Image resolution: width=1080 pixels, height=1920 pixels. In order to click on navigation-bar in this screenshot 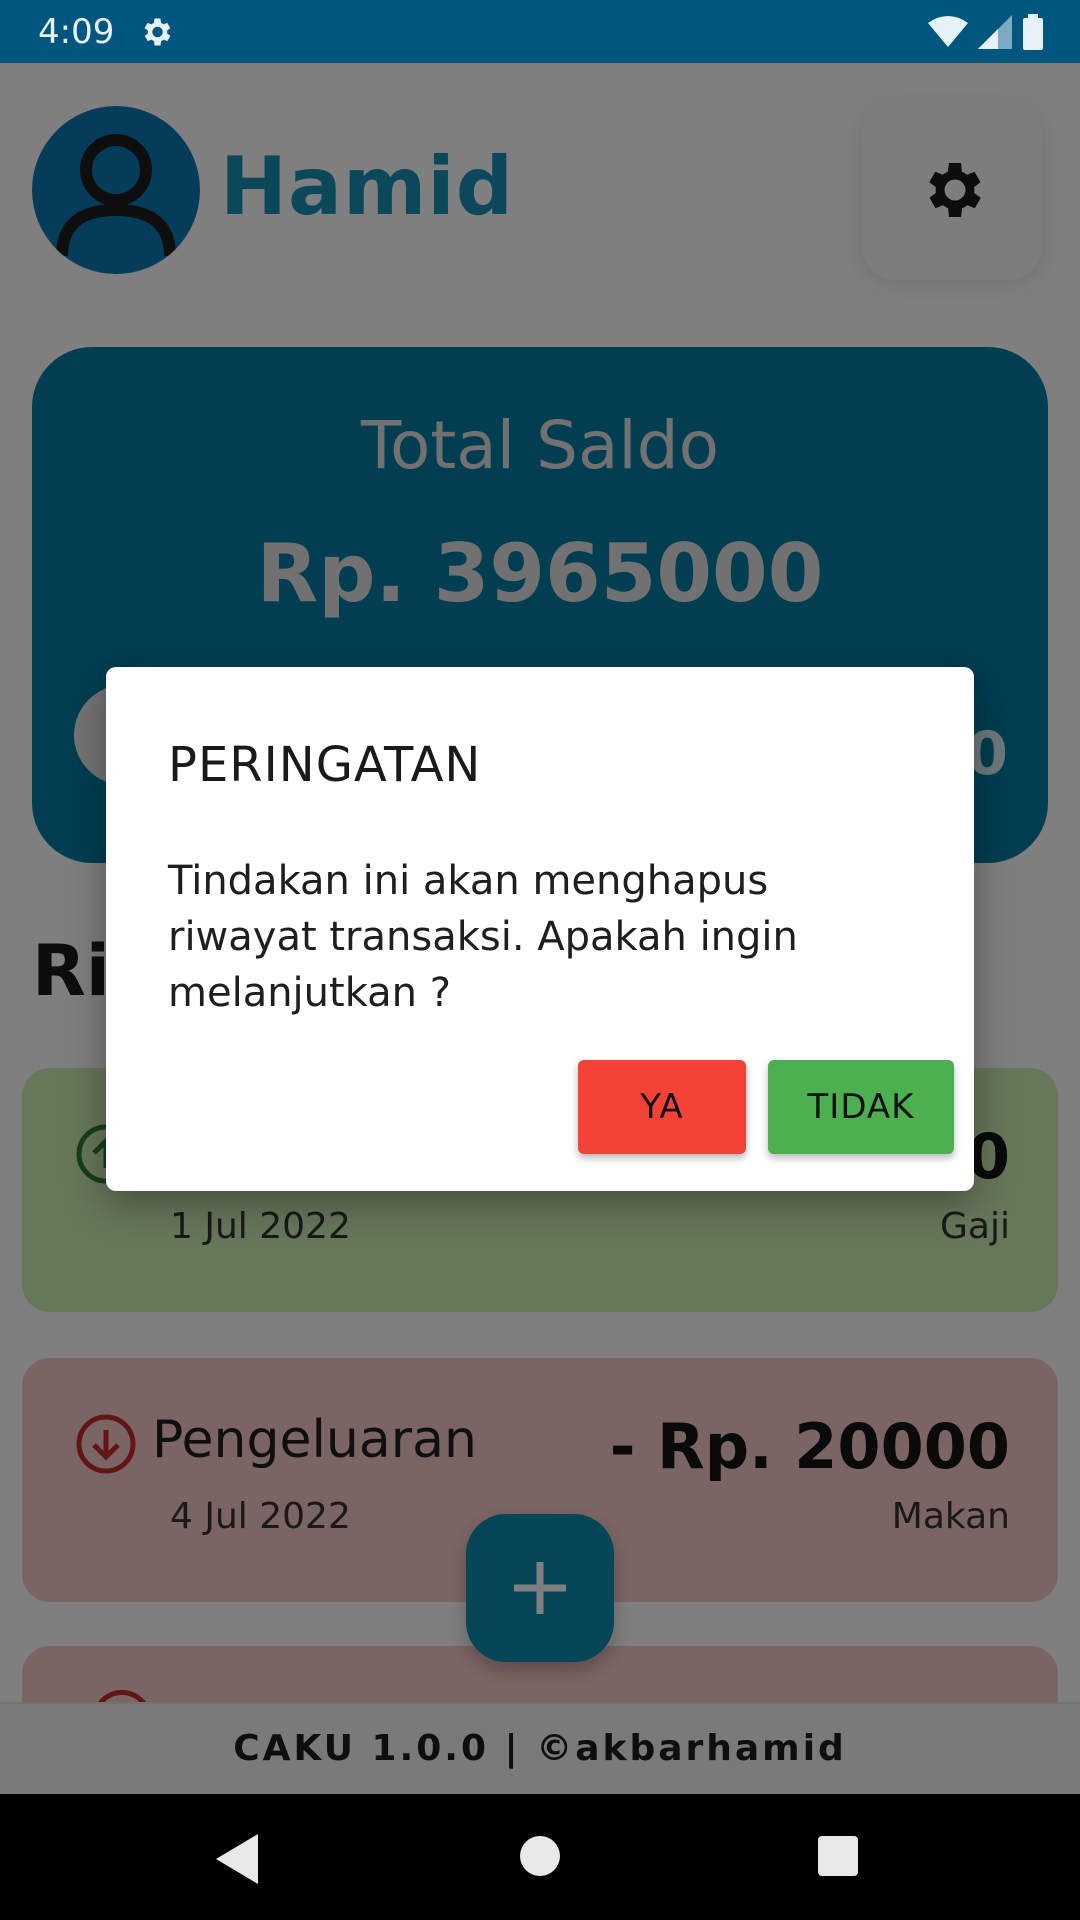, I will do `click(540, 1857)`.